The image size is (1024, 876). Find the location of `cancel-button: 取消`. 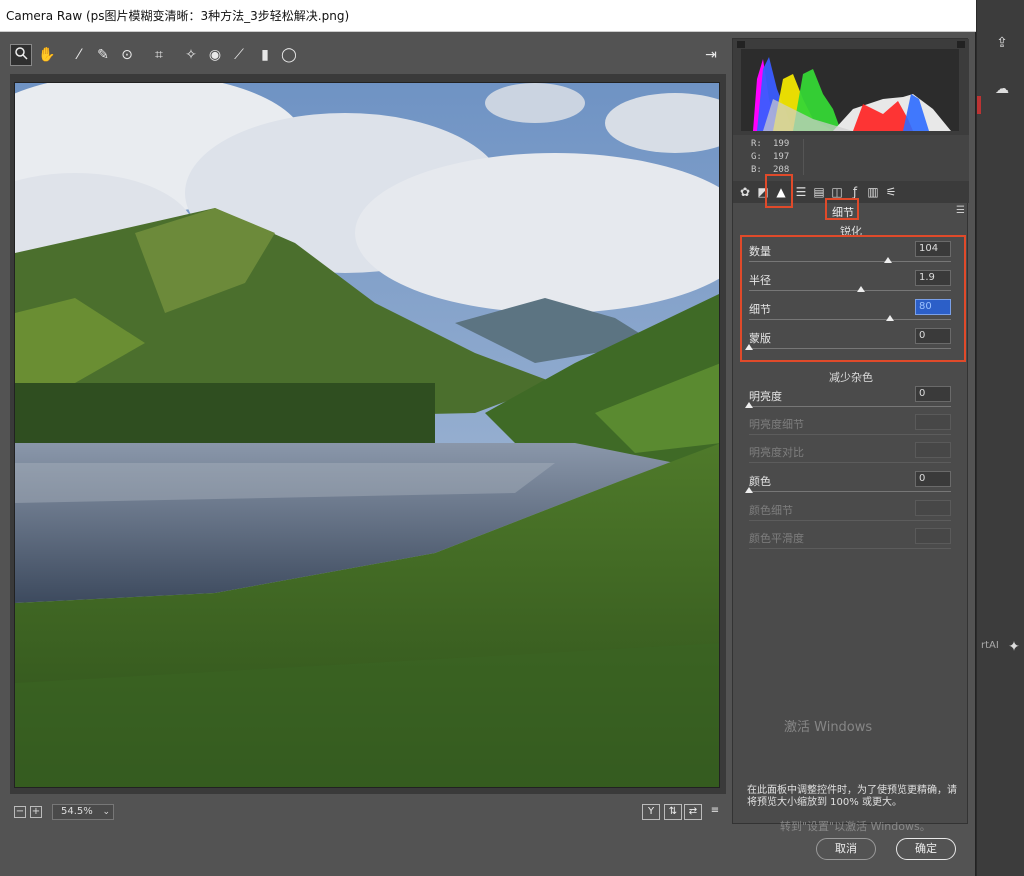

cancel-button: 取消 is located at coordinates (846, 849).